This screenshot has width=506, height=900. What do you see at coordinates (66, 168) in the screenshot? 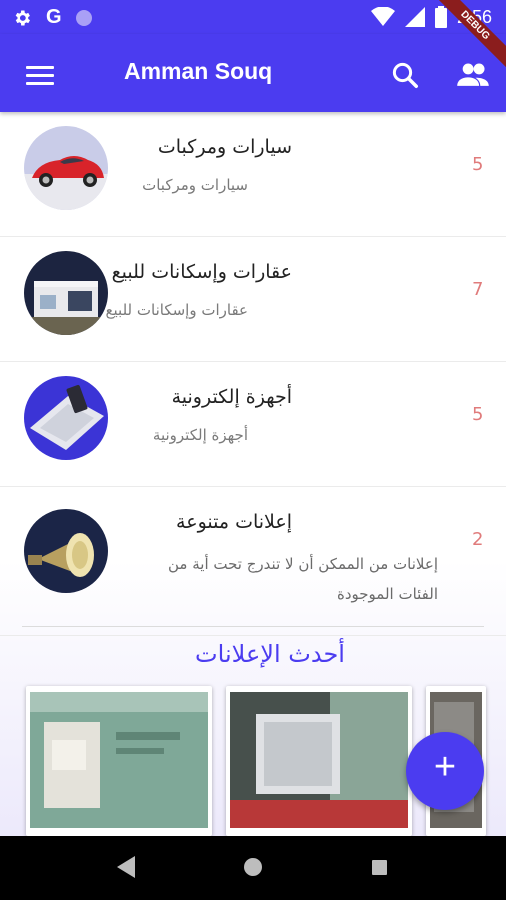
I see `car-thumbnail` at bounding box center [66, 168].